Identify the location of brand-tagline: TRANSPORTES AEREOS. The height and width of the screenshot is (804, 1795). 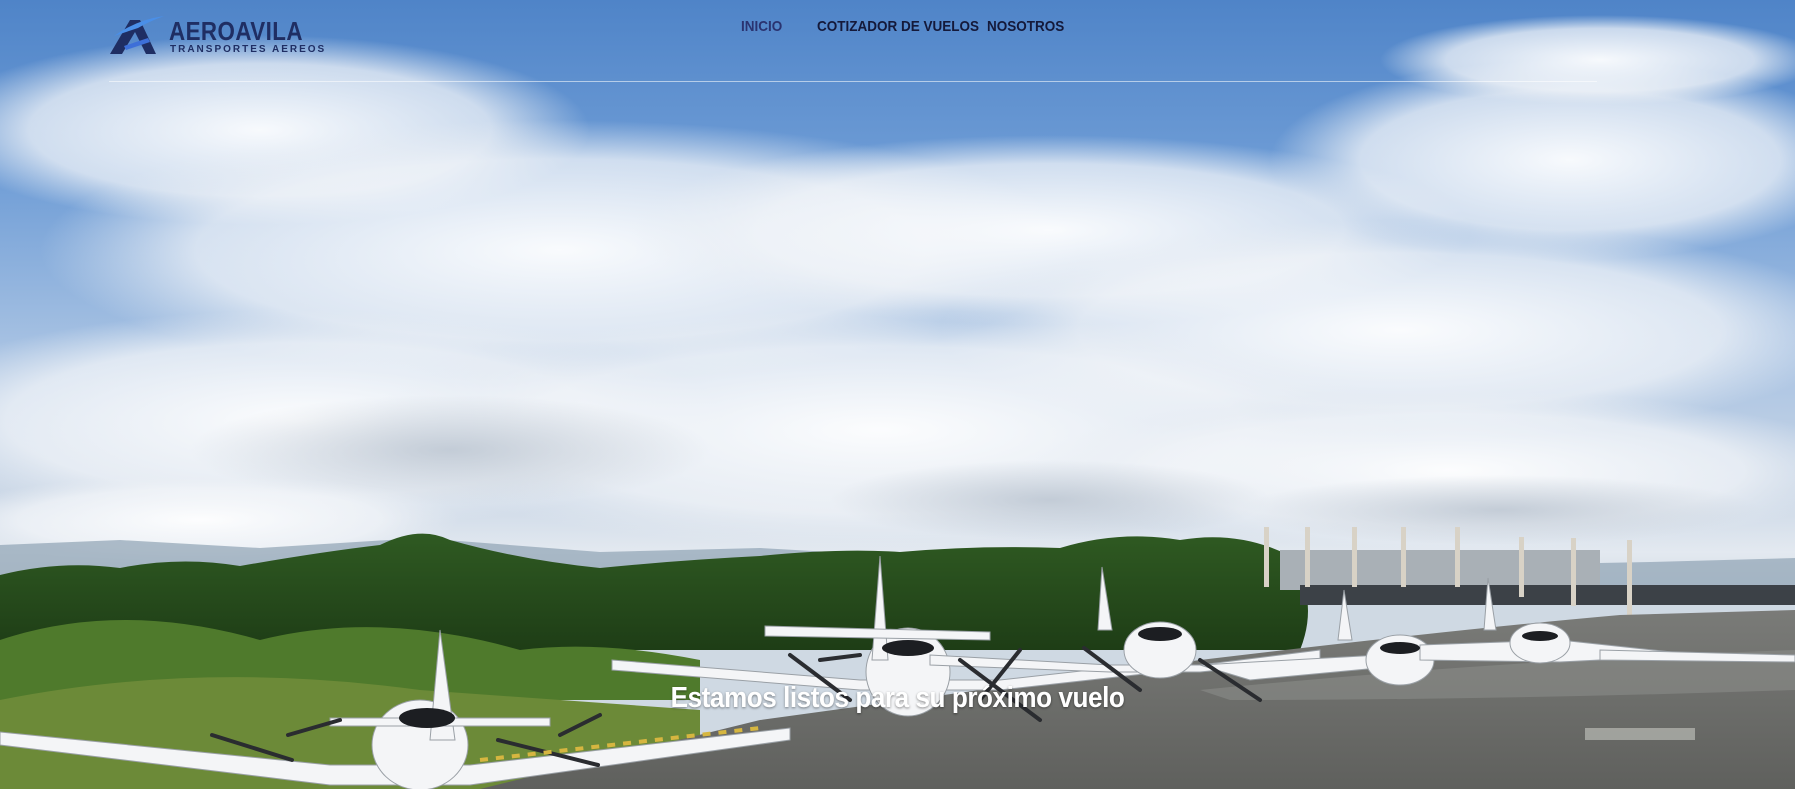
(248, 49).